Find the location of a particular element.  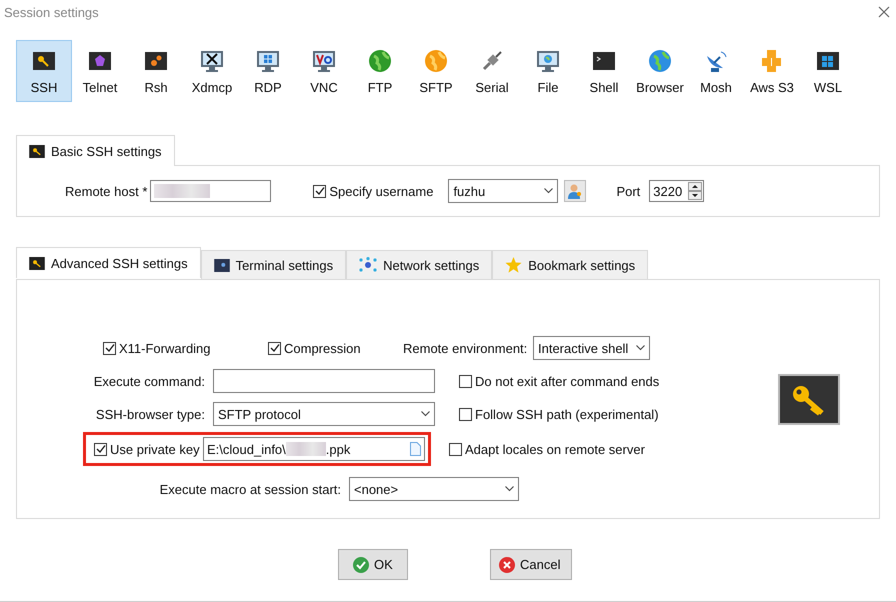

session-type-button: Shell is located at coordinates (604, 71).